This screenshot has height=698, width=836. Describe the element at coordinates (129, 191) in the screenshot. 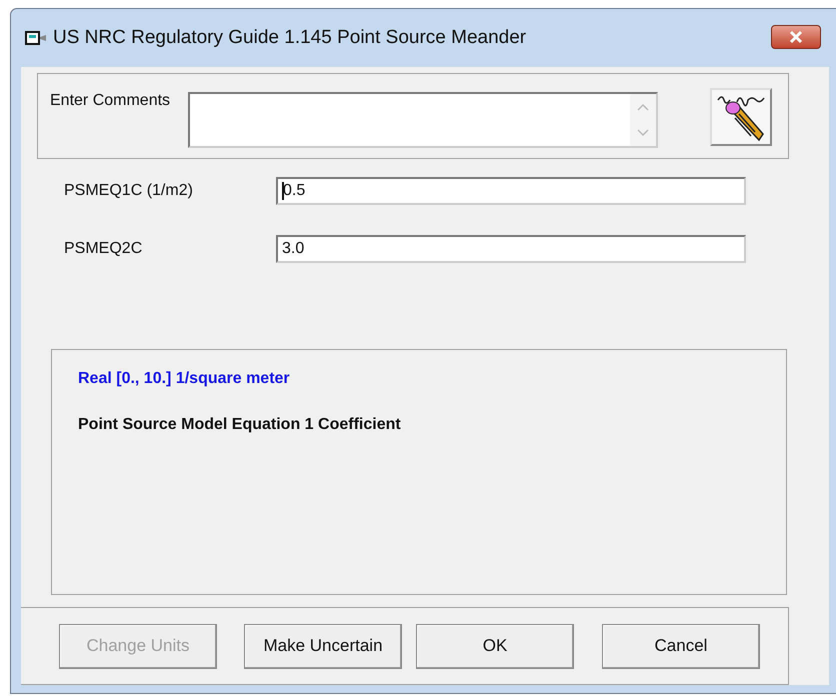

I see `field-label: PSMEQ1C (1/m2)` at that location.